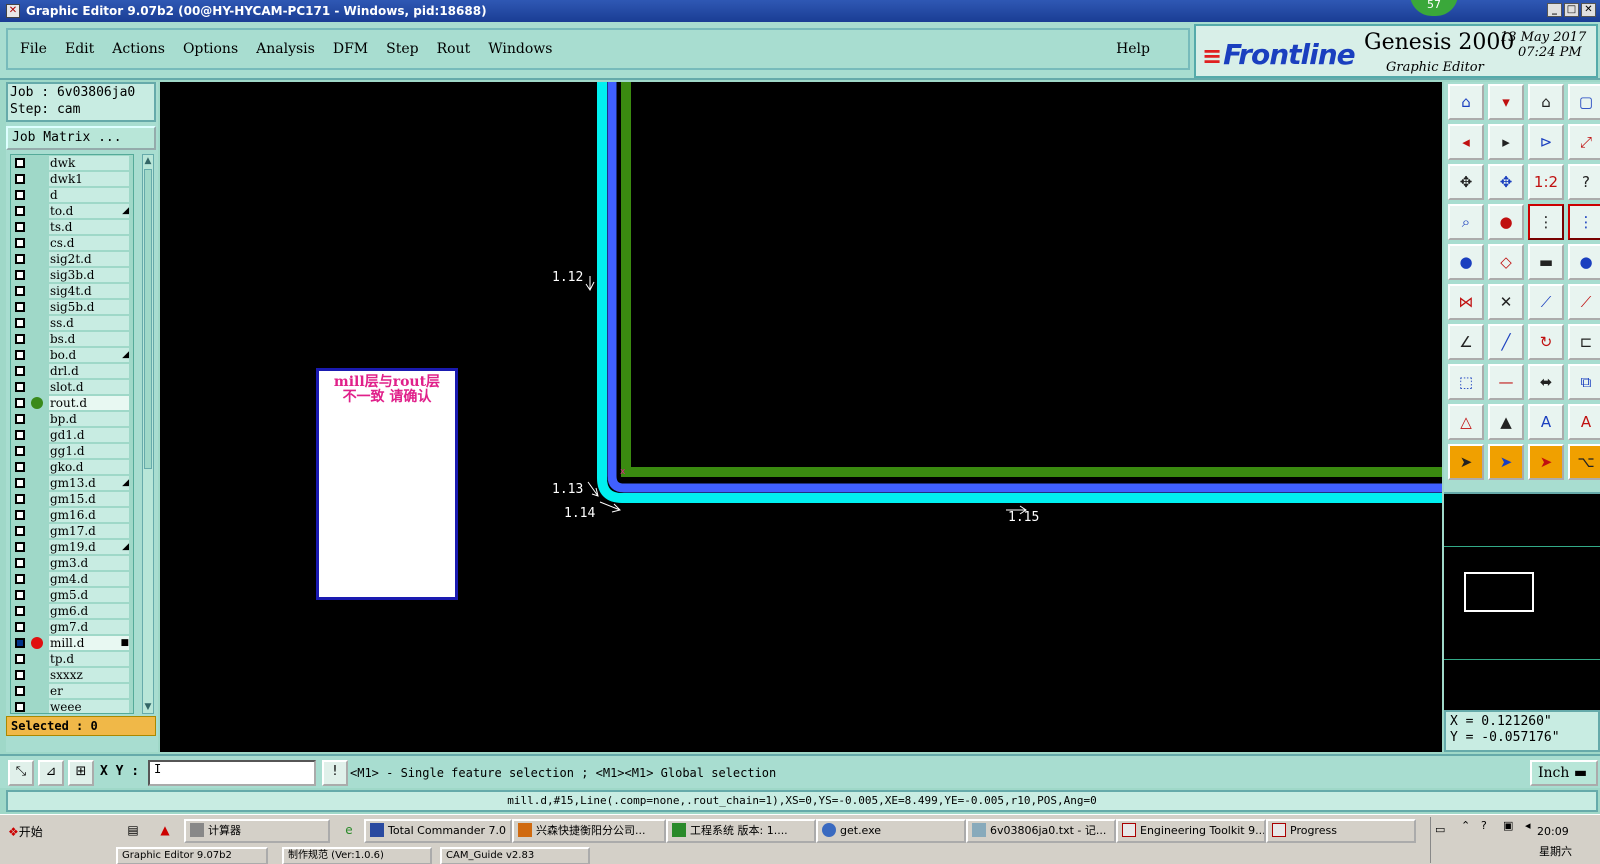 The height and width of the screenshot is (864, 1600). What do you see at coordinates (1554, 10) in the screenshot?
I see `minimize-button: _` at bounding box center [1554, 10].